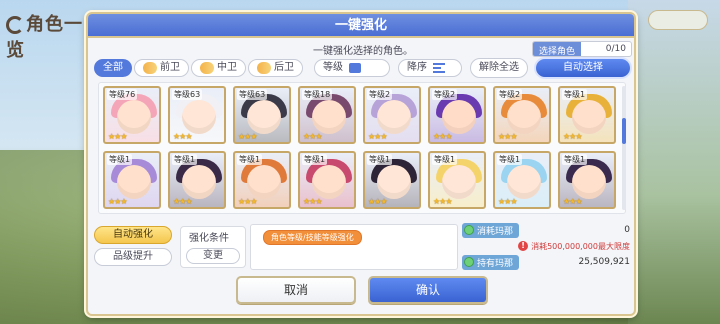 This screenshot has width=720, height=324. I want to click on background-title: 角色一览, so click(44, 37).